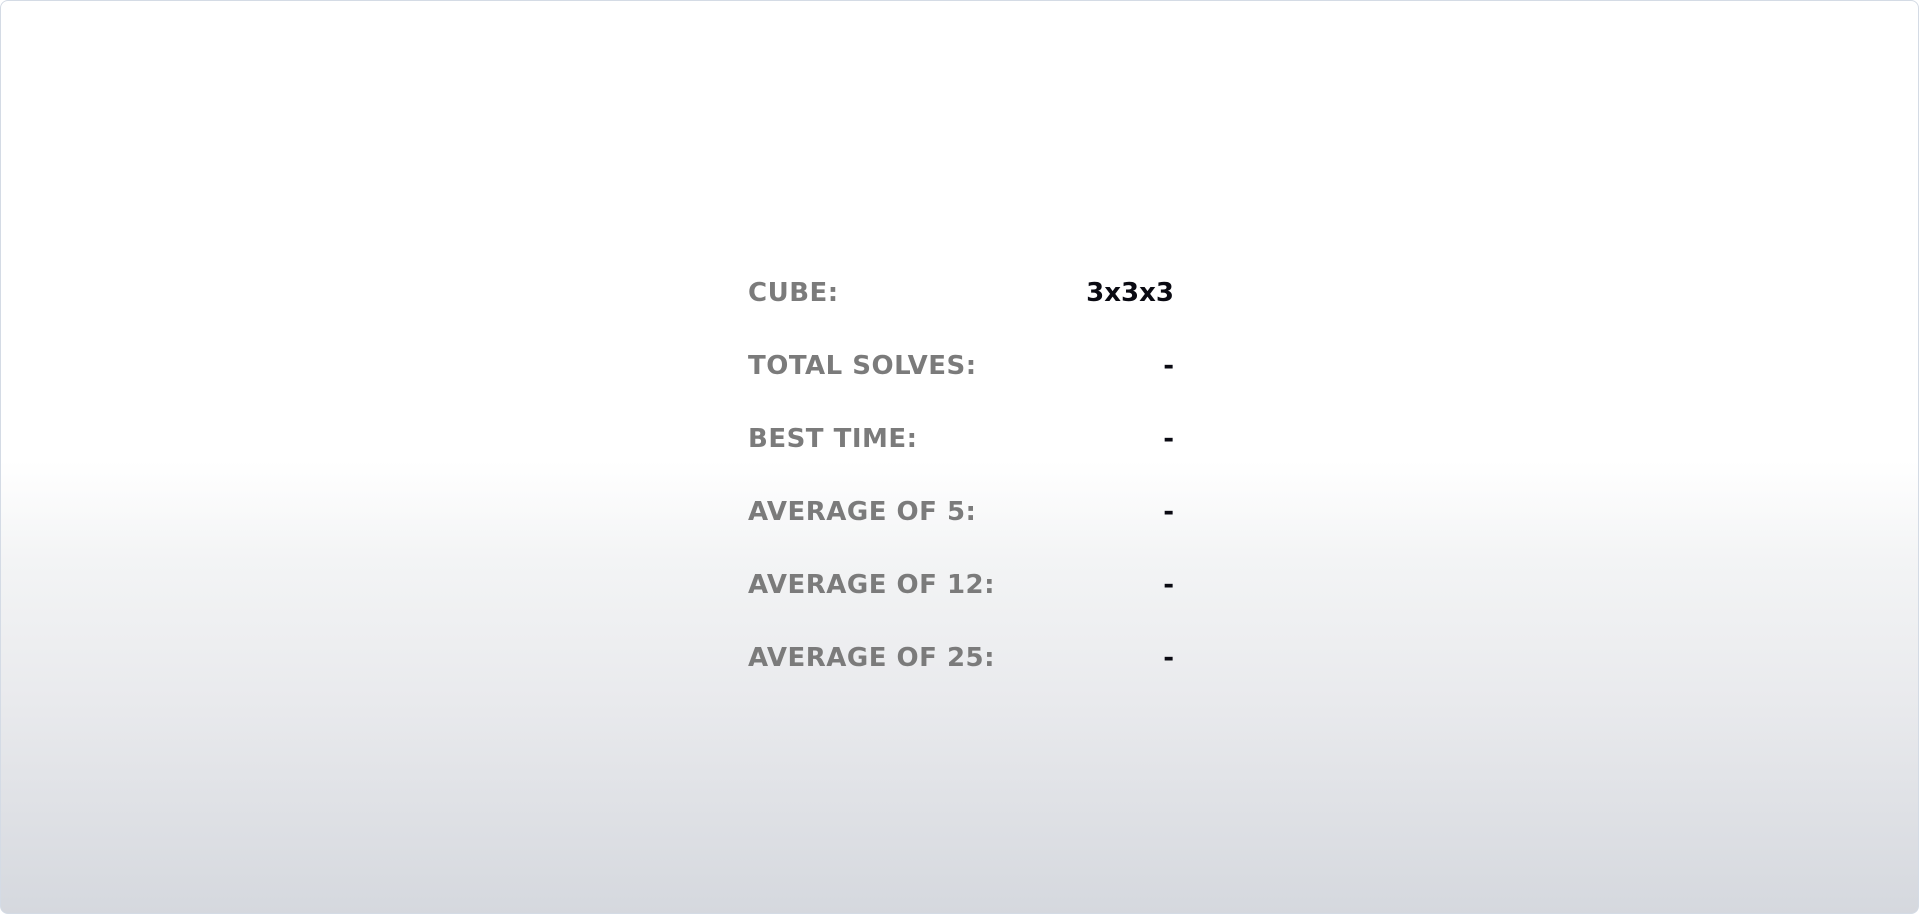 The width and height of the screenshot is (1919, 914). Describe the element at coordinates (1168, 365) in the screenshot. I see `total-solves-value: -` at that location.